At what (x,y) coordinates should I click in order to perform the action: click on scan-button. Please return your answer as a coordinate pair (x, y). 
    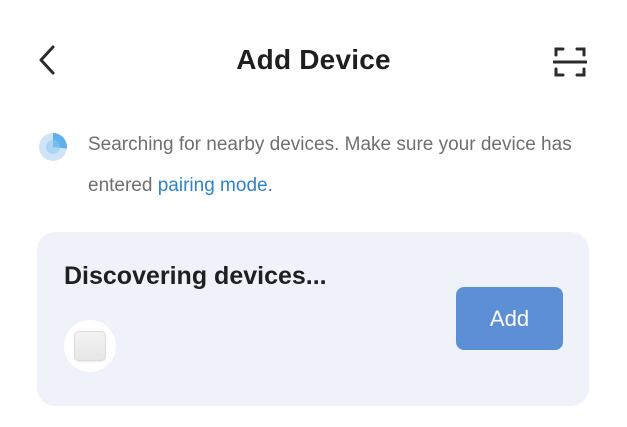
    Looking at the image, I should click on (570, 62).